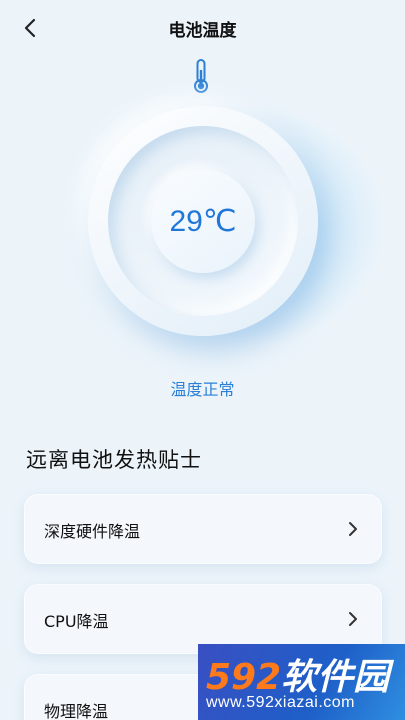 The height and width of the screenshot is (720, 405). I want to click on temperature-value: 29℃, so click(203, 221).